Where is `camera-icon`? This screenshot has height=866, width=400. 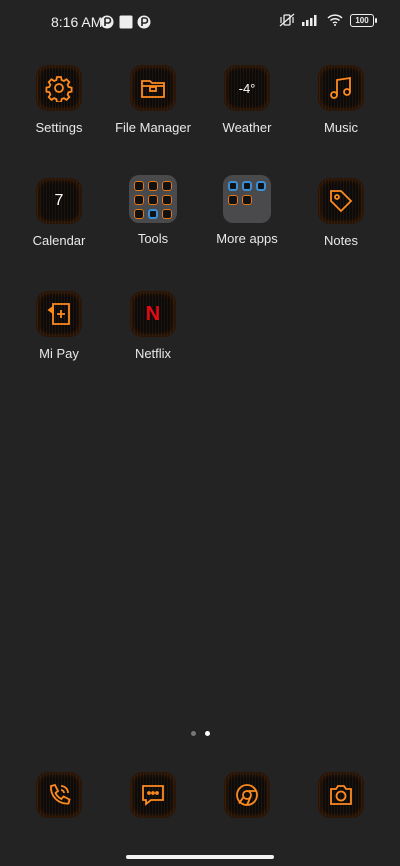 camera-icon is located at coordinates (341, 795).